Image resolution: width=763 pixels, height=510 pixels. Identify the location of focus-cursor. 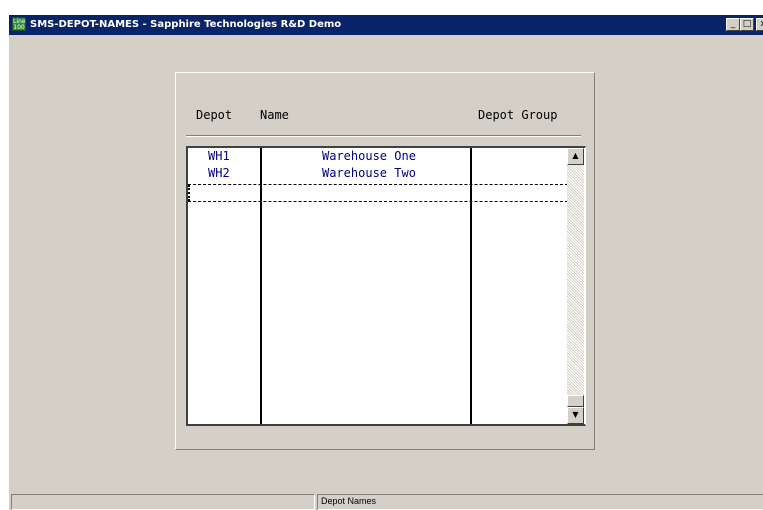
(189, 193).